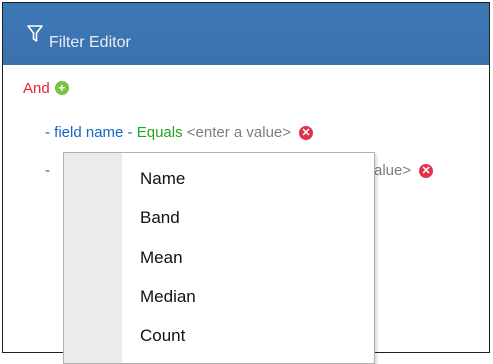 This screenshot has height=364, width=493. What do you see at coordinates (160, 132) in the screenshot?
I see `condition-operator: Equals` at bounding box center [160, 132].